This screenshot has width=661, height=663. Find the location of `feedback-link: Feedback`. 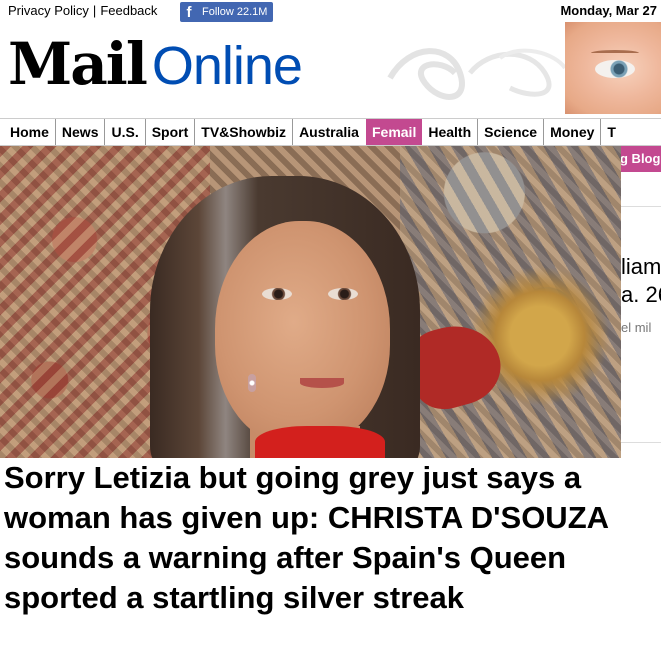

feedback-link: Feedback is located at coordinates (128, 10).